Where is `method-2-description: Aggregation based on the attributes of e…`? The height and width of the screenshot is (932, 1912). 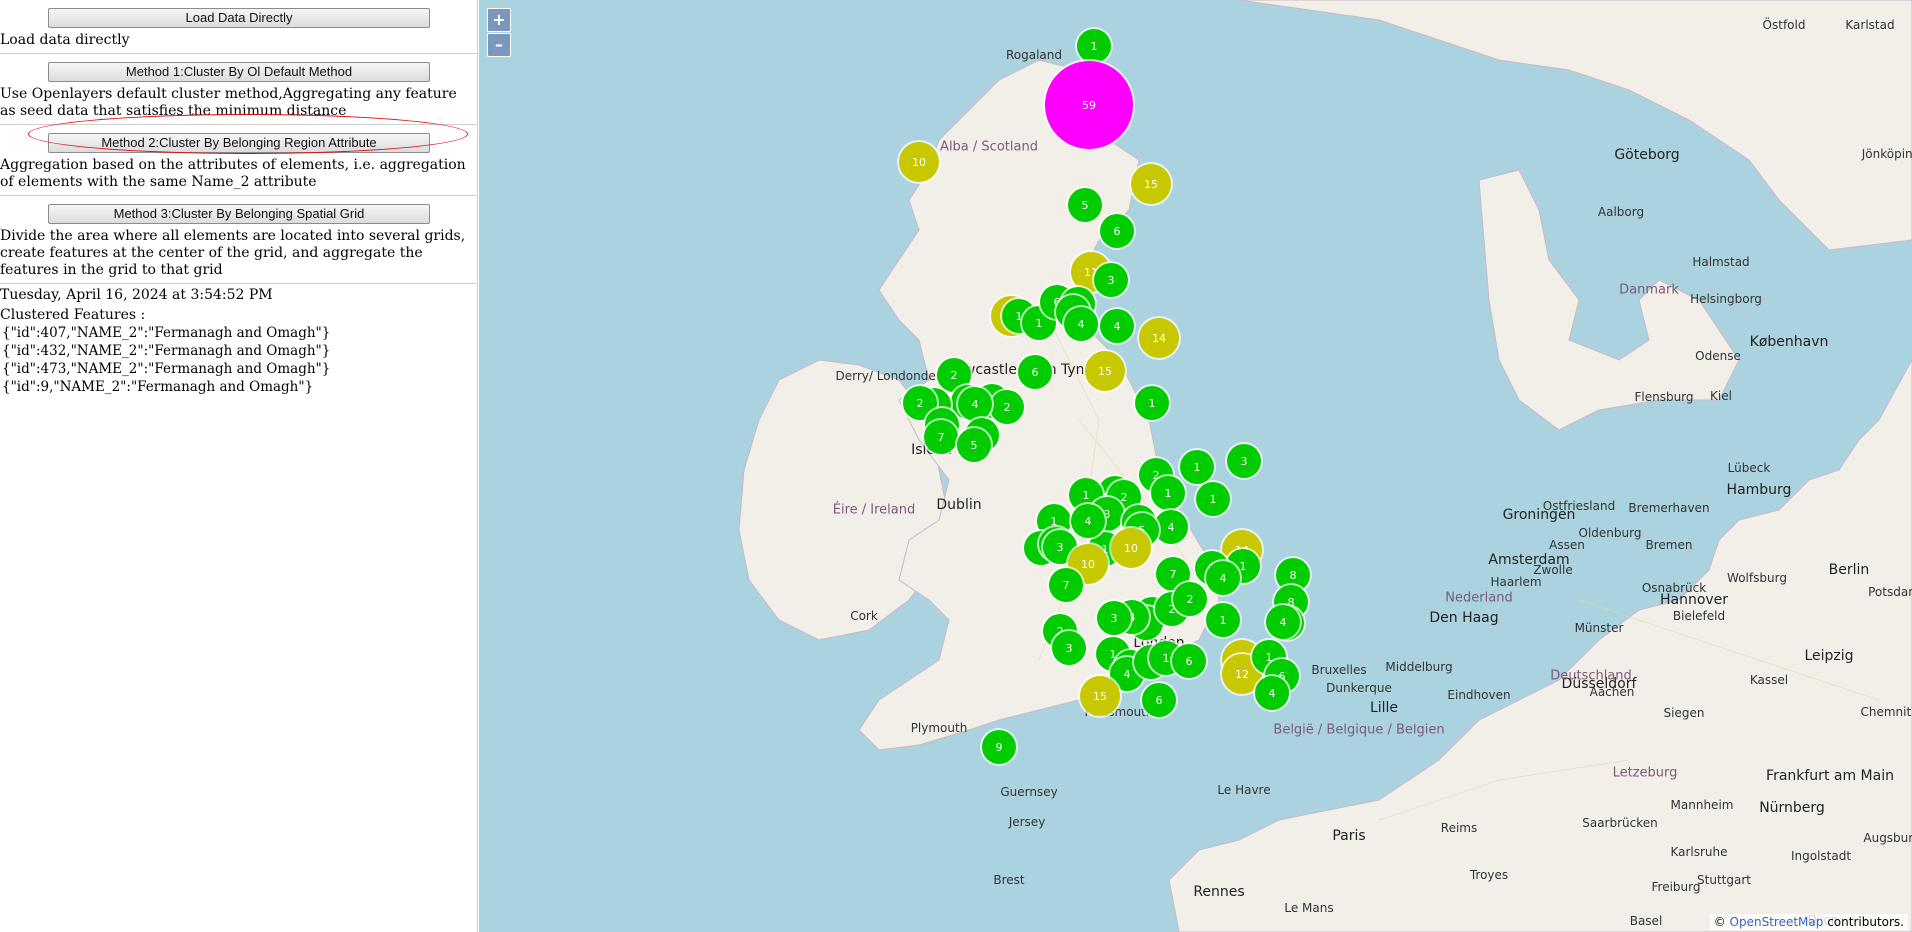
method-2-description: Aggregation based on the attributes of e… is located at coordinates (233, 173).